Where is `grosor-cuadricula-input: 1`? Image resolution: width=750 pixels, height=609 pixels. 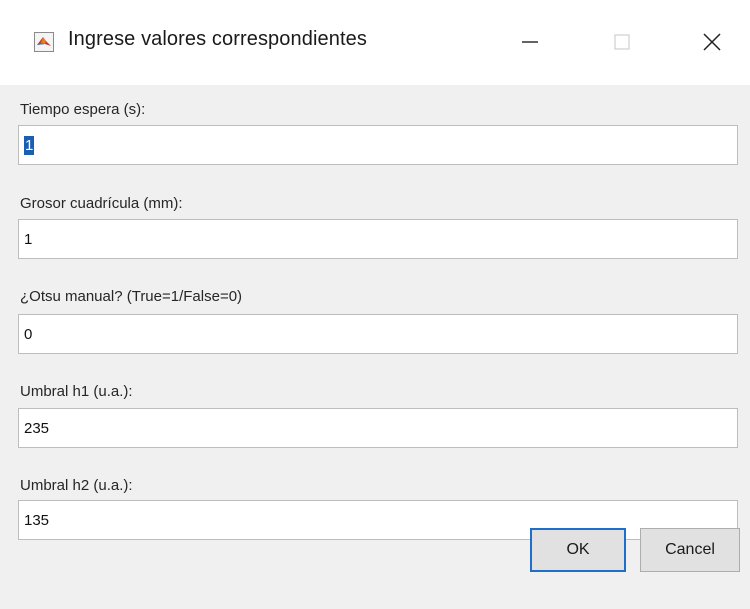
grosor-cuadricula-input: 1 is located at coordinates (378, 239).